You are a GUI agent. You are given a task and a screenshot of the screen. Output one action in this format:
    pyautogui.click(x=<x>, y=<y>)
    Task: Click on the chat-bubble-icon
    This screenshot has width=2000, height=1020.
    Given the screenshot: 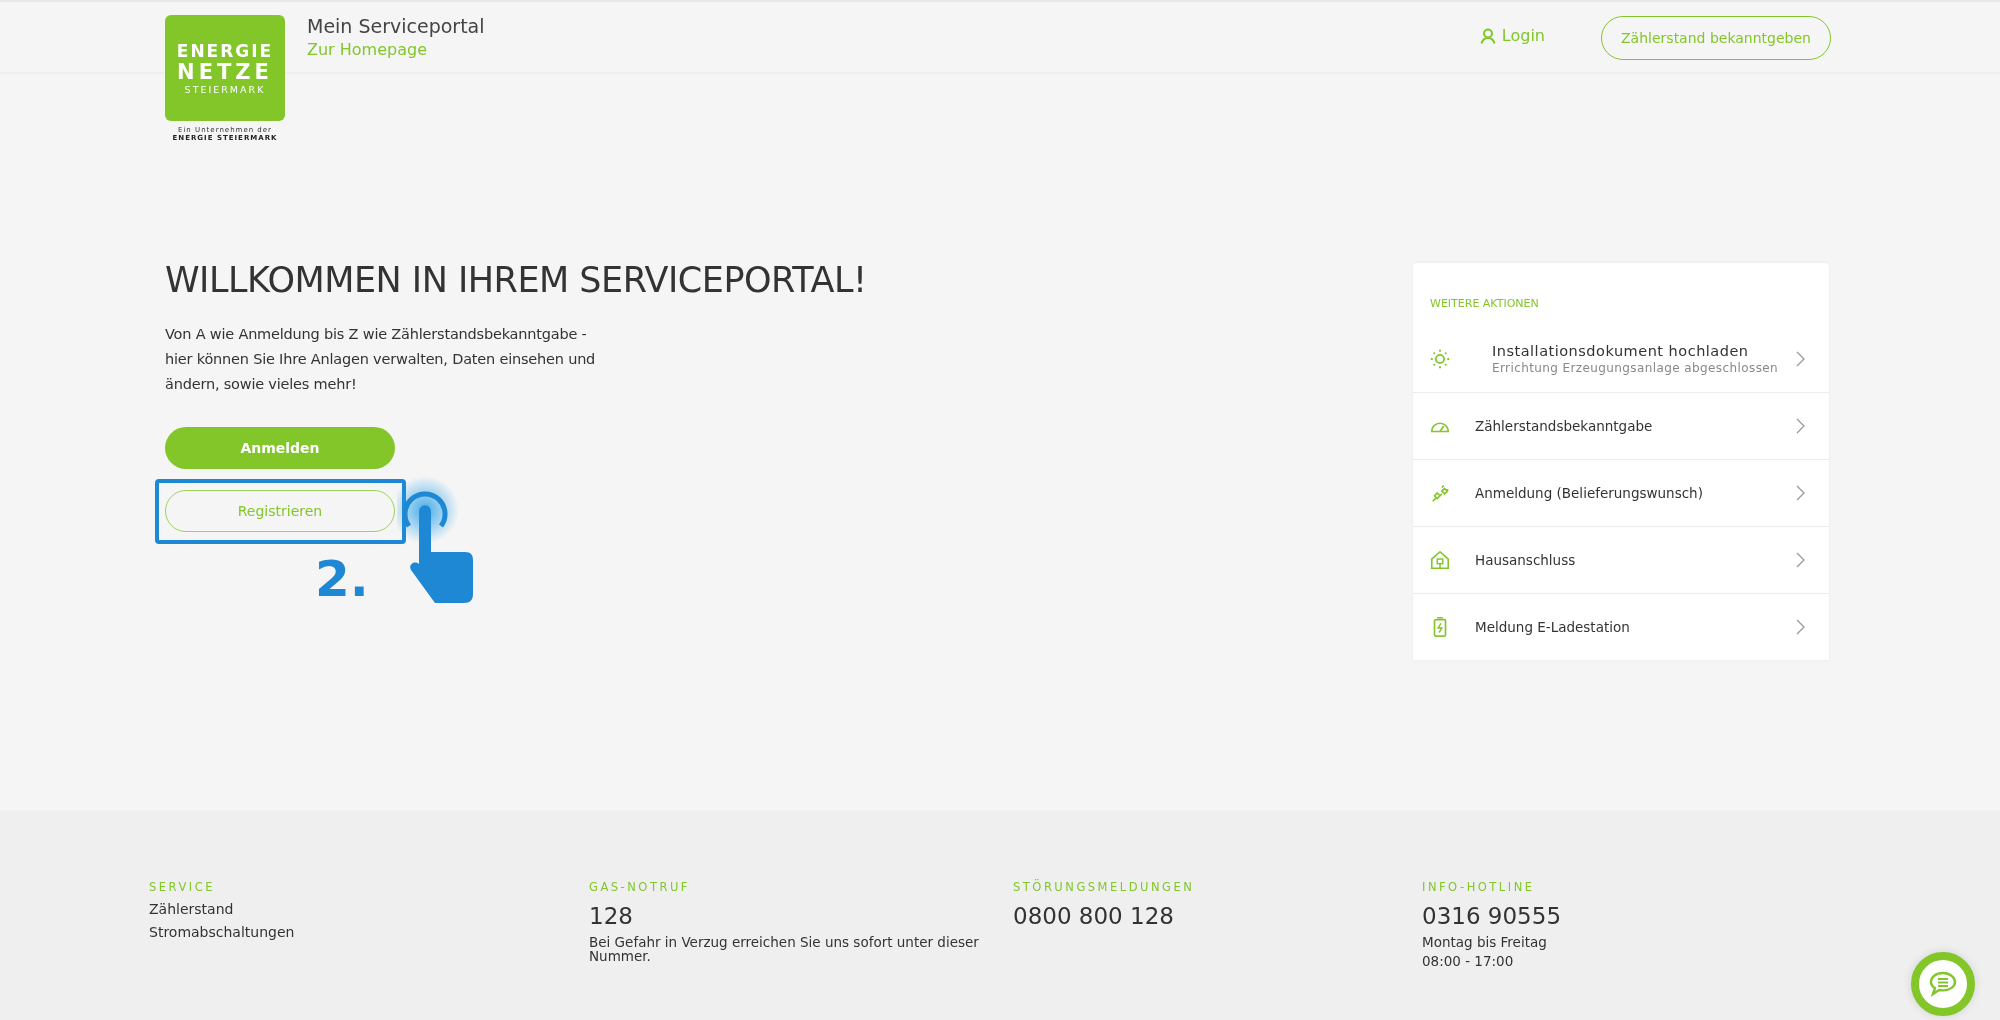 What is the action you would take?
    pyautogui.click(x=1943, y=984)
    